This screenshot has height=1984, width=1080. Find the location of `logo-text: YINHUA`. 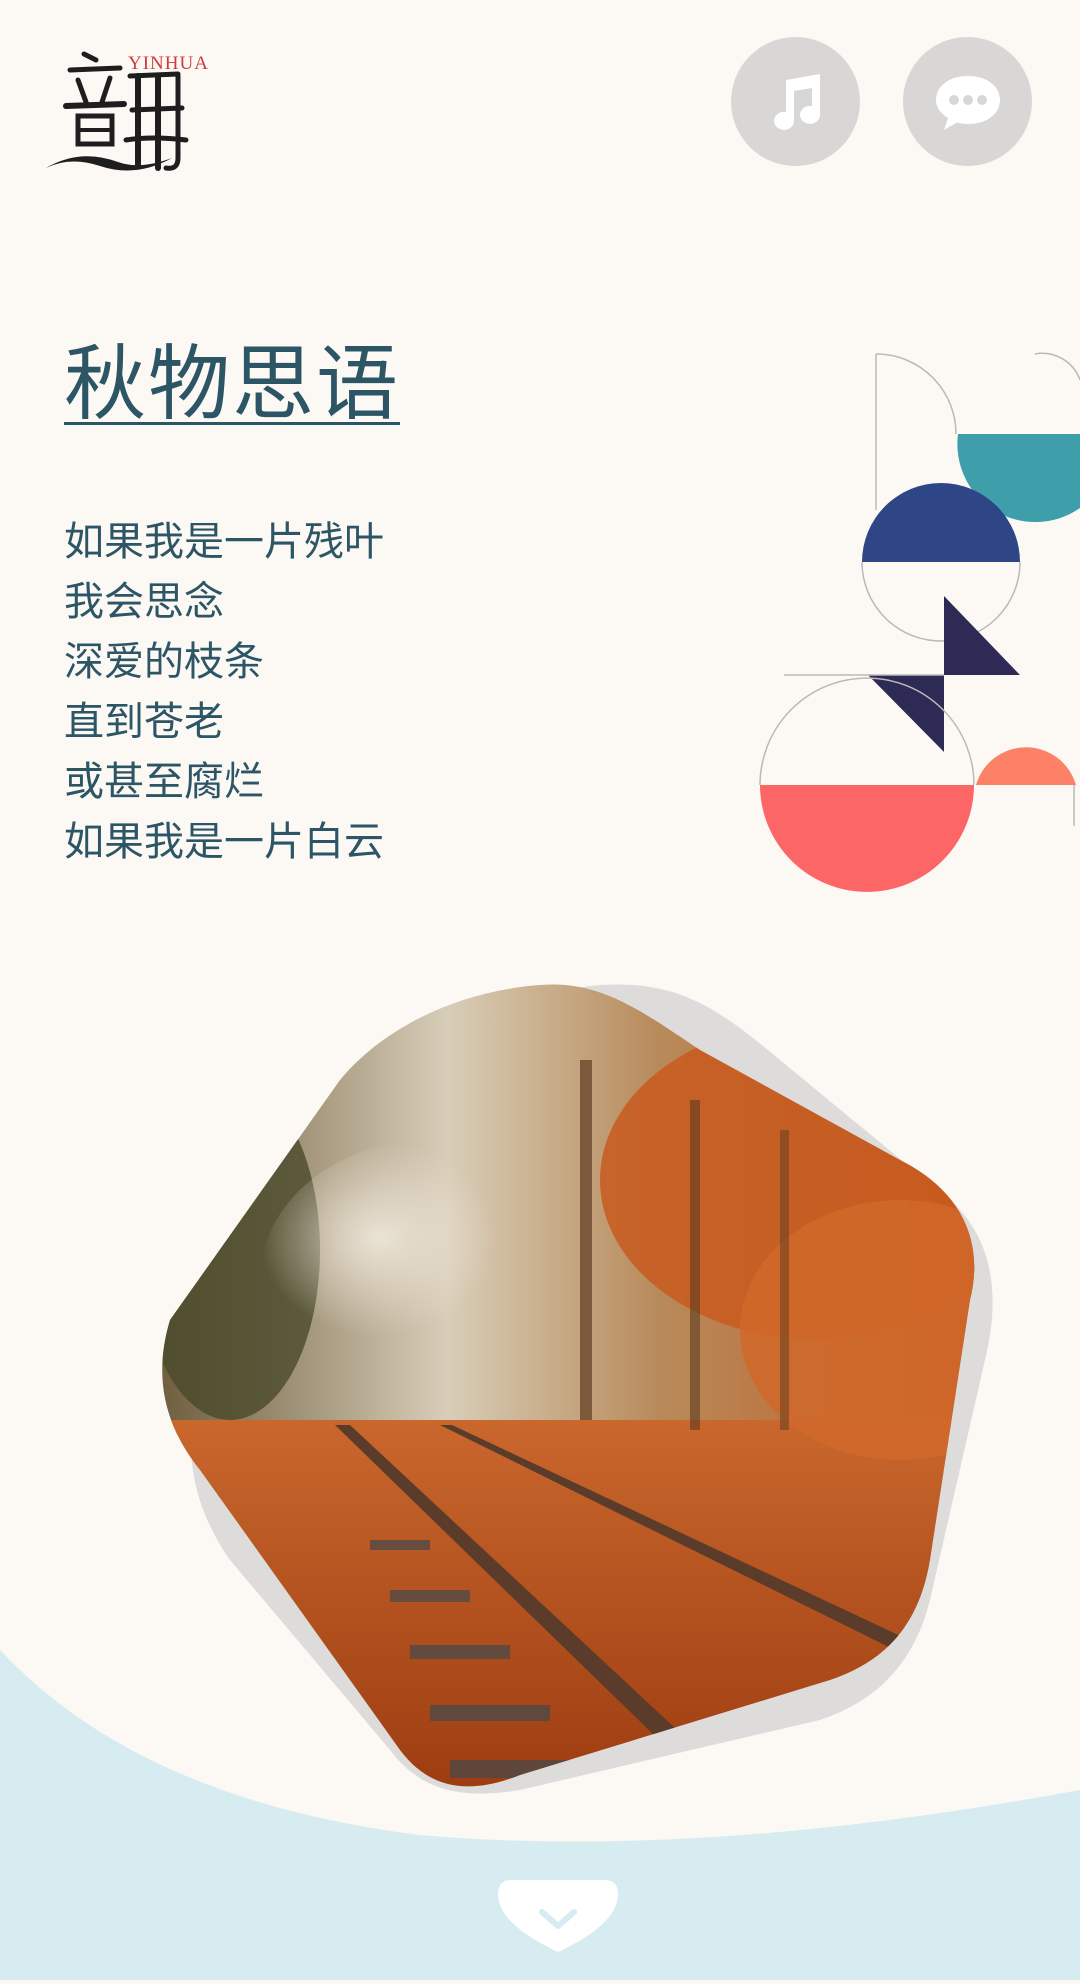

logo-text: YINHUA is located at coordinates (168, 63).